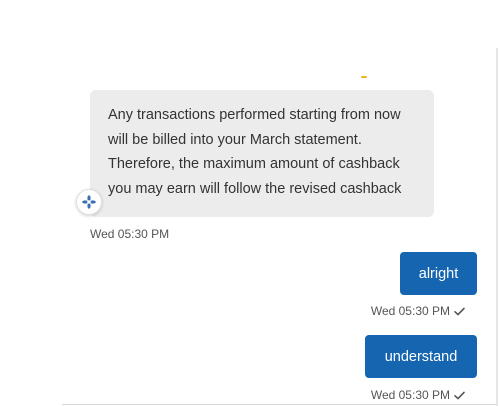  I want to click on bot-message-timestamp: Wed 05:30 PM, so click(130, 234).